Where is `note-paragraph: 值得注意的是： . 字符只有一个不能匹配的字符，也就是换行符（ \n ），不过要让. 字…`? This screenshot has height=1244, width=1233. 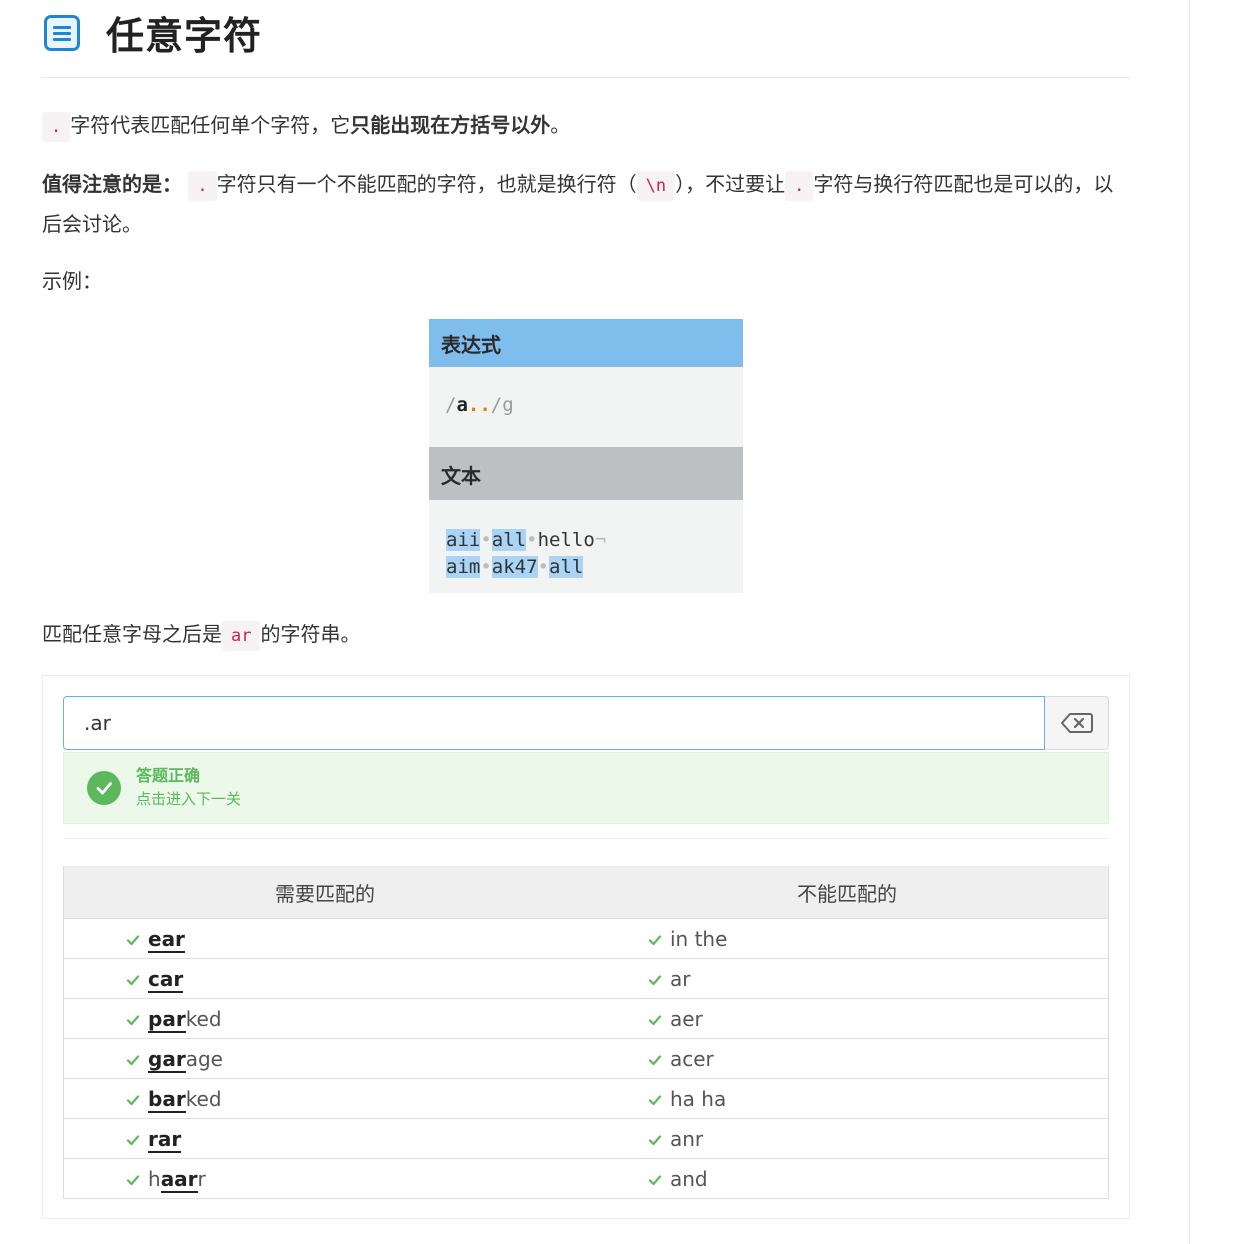 note-paragraph: 值得注意的是： . 字符只有一个不能匹配的字符，也就是换行符（ \n ），不过要让. 字… is located at coordinates (586, 204).